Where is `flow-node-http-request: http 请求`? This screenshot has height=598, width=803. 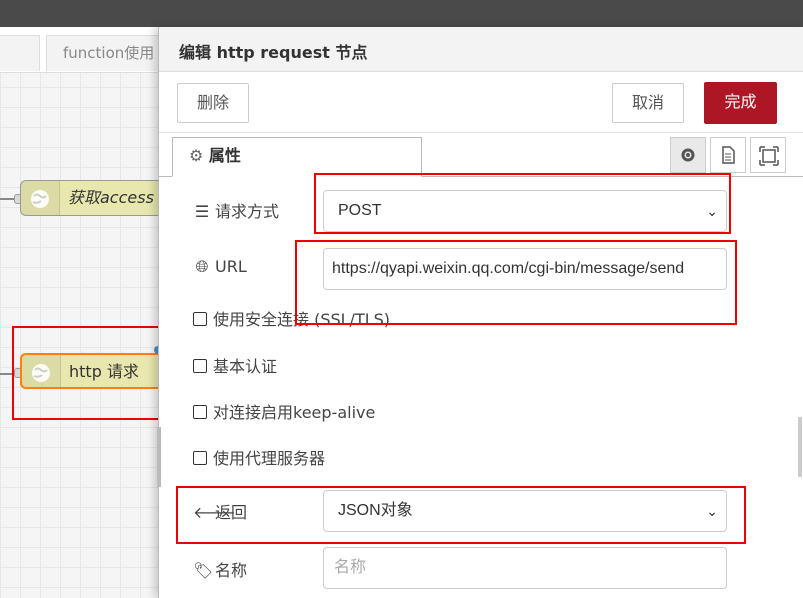 flow-node-http-request: http 请求 is located at coordinates (95, 371).